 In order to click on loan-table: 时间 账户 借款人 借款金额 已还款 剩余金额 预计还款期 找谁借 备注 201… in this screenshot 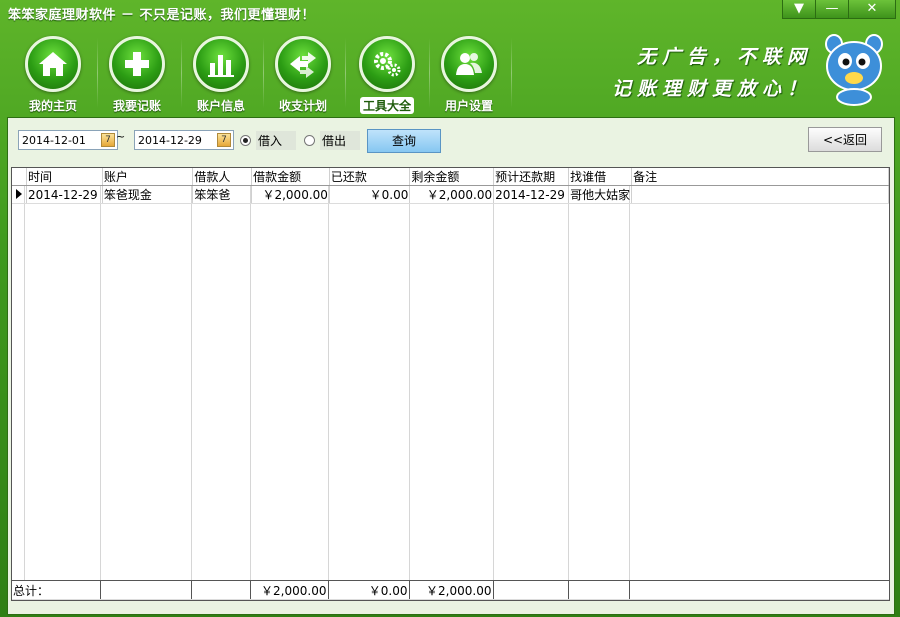, I will do `click(450, 186)`.